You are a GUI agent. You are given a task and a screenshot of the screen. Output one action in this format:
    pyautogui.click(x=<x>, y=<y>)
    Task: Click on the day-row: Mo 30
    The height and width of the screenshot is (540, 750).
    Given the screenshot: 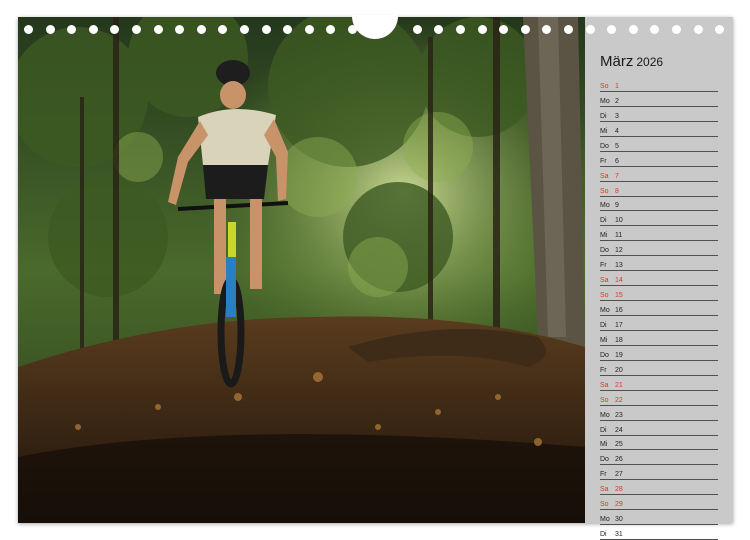 What is the action you would take?
    pyautogui.click(x=659, y=518)
    